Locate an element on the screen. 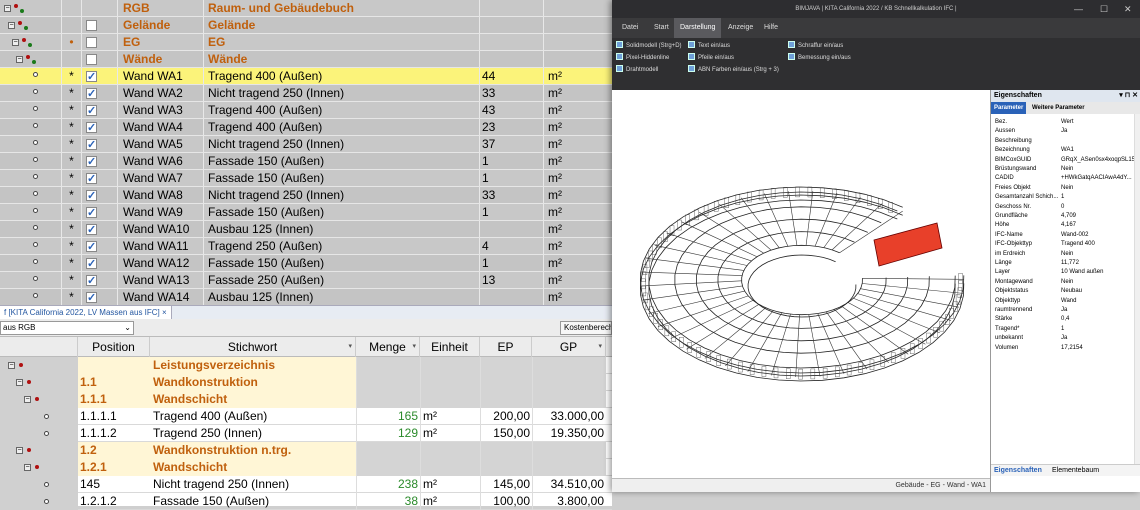  lv-group-row: − 1.2.1 Wandschicht is located at coordinates (306, 467).